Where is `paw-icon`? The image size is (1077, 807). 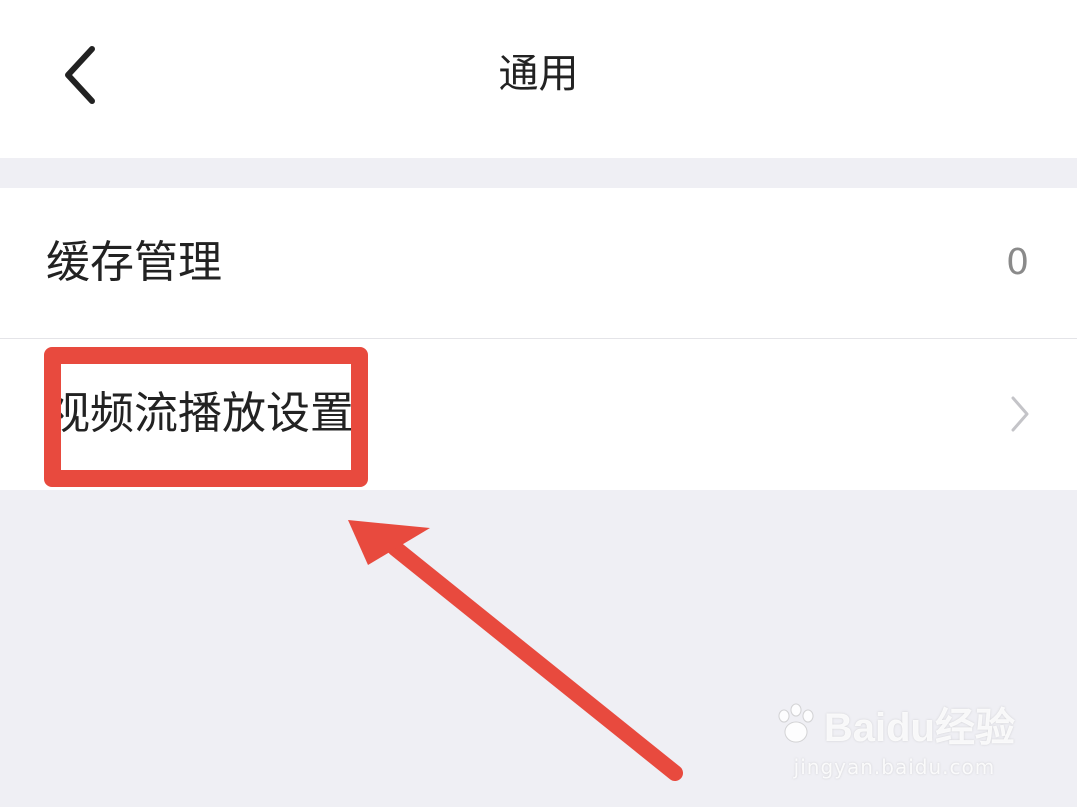 paw-icon is located at coordinates (796, 723).